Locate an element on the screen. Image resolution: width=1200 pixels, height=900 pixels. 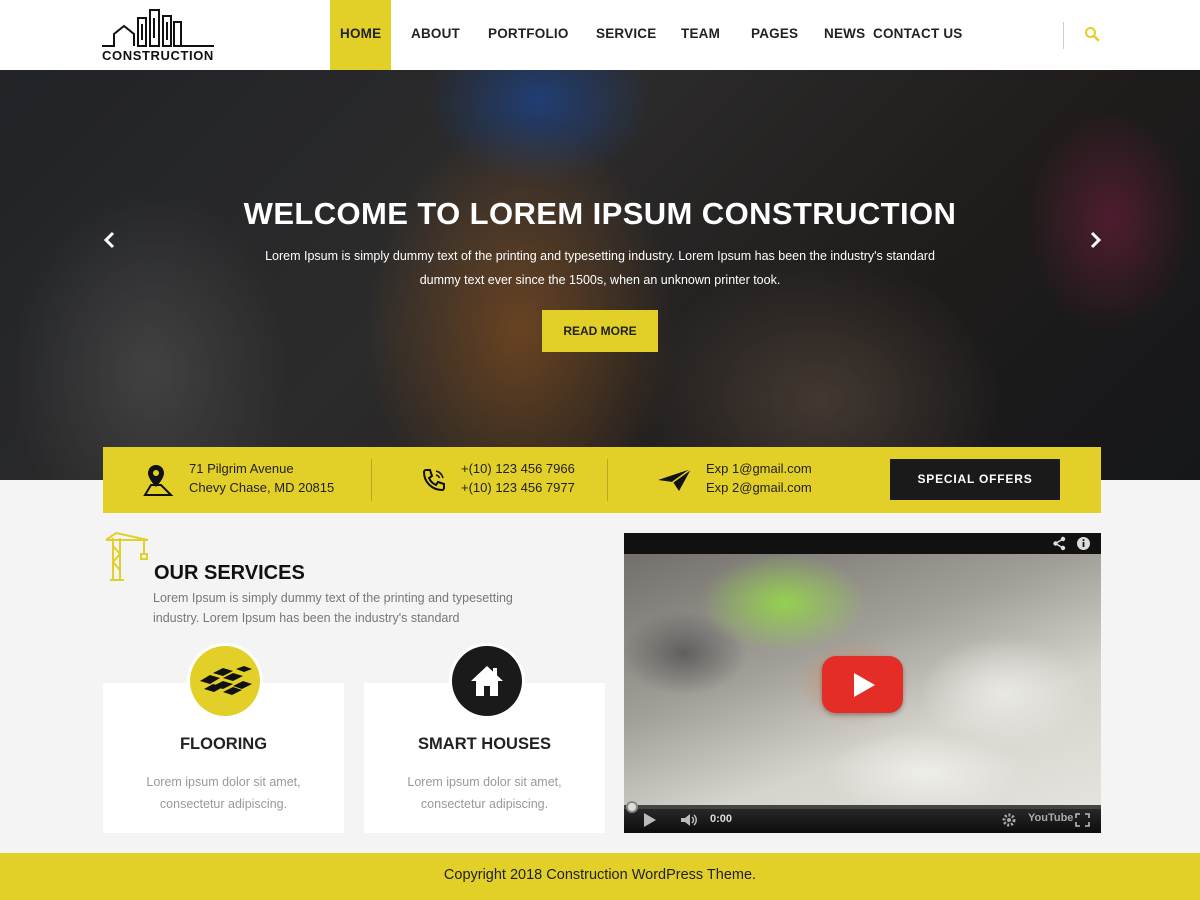
email-1: Exp 1@gmail.com is located at coordinates (759, 468).